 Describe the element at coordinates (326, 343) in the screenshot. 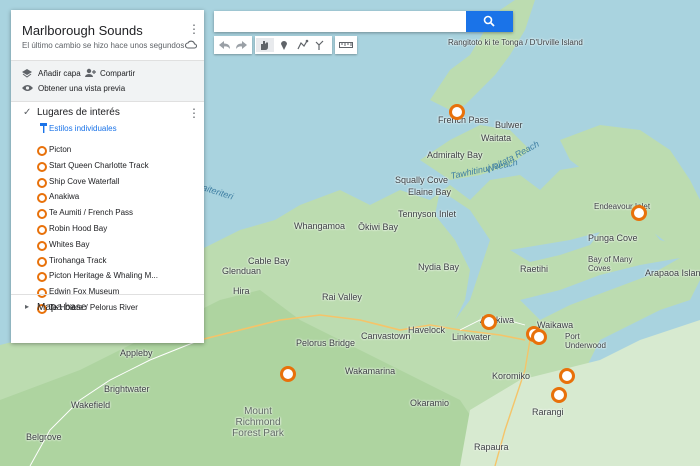

I see `map-label-pelorus-bridge: Pelorus Bridge` at that location.